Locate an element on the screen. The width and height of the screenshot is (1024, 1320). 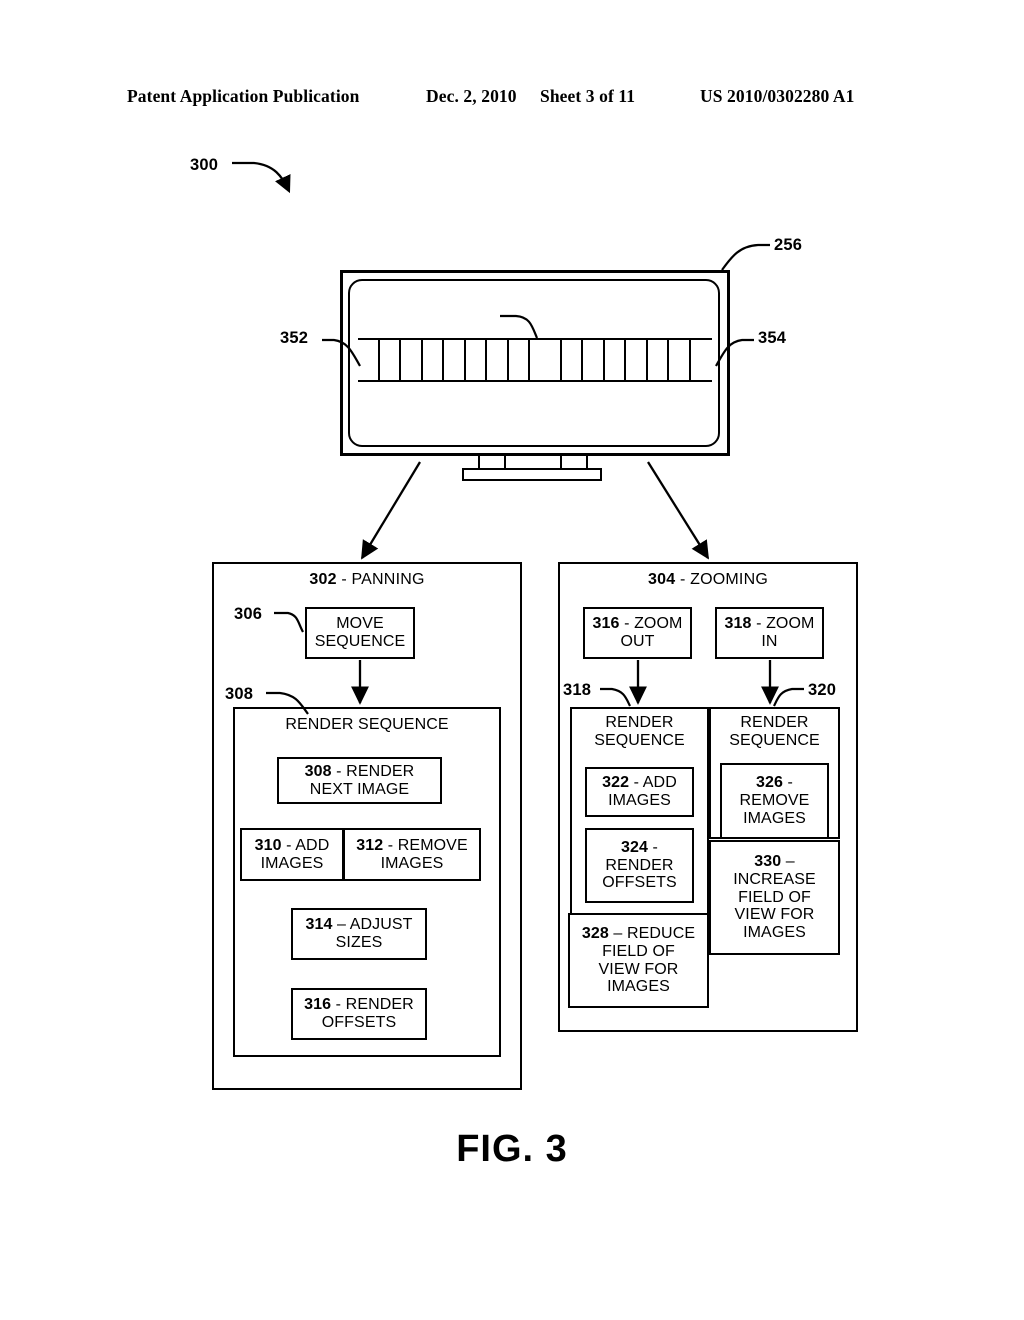
zooming-branch-title: 304 - ZOOMING is located at coordinates (708, 580).